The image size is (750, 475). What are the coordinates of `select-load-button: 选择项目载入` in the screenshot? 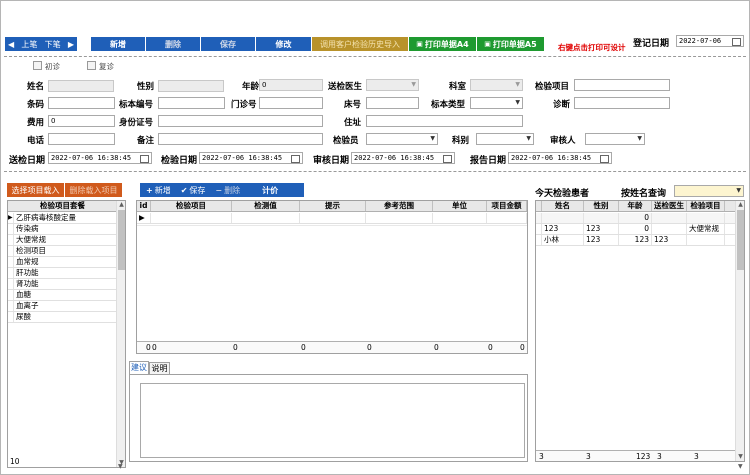 It's located at (35, 190).